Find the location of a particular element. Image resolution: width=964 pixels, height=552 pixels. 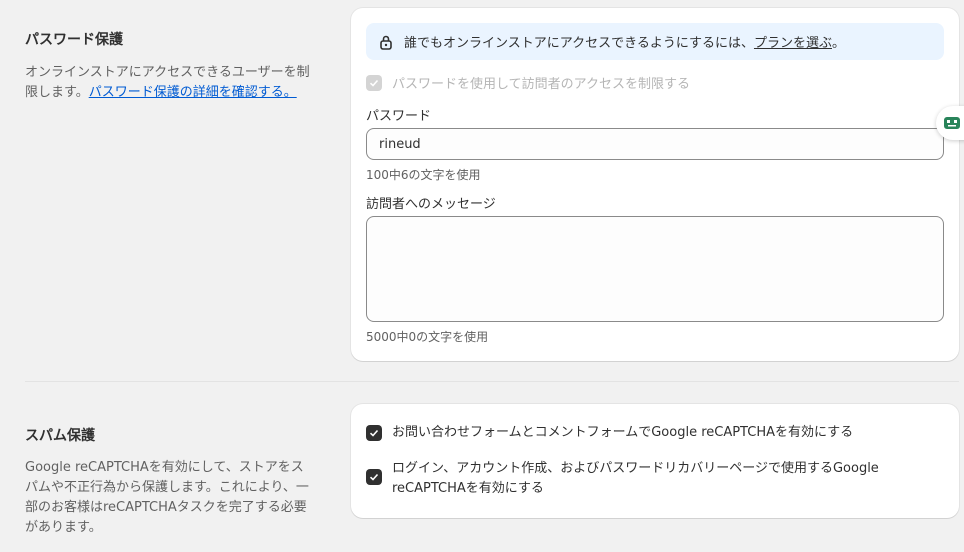

restrict-access-checkbox is located at coordinates (374, 82).